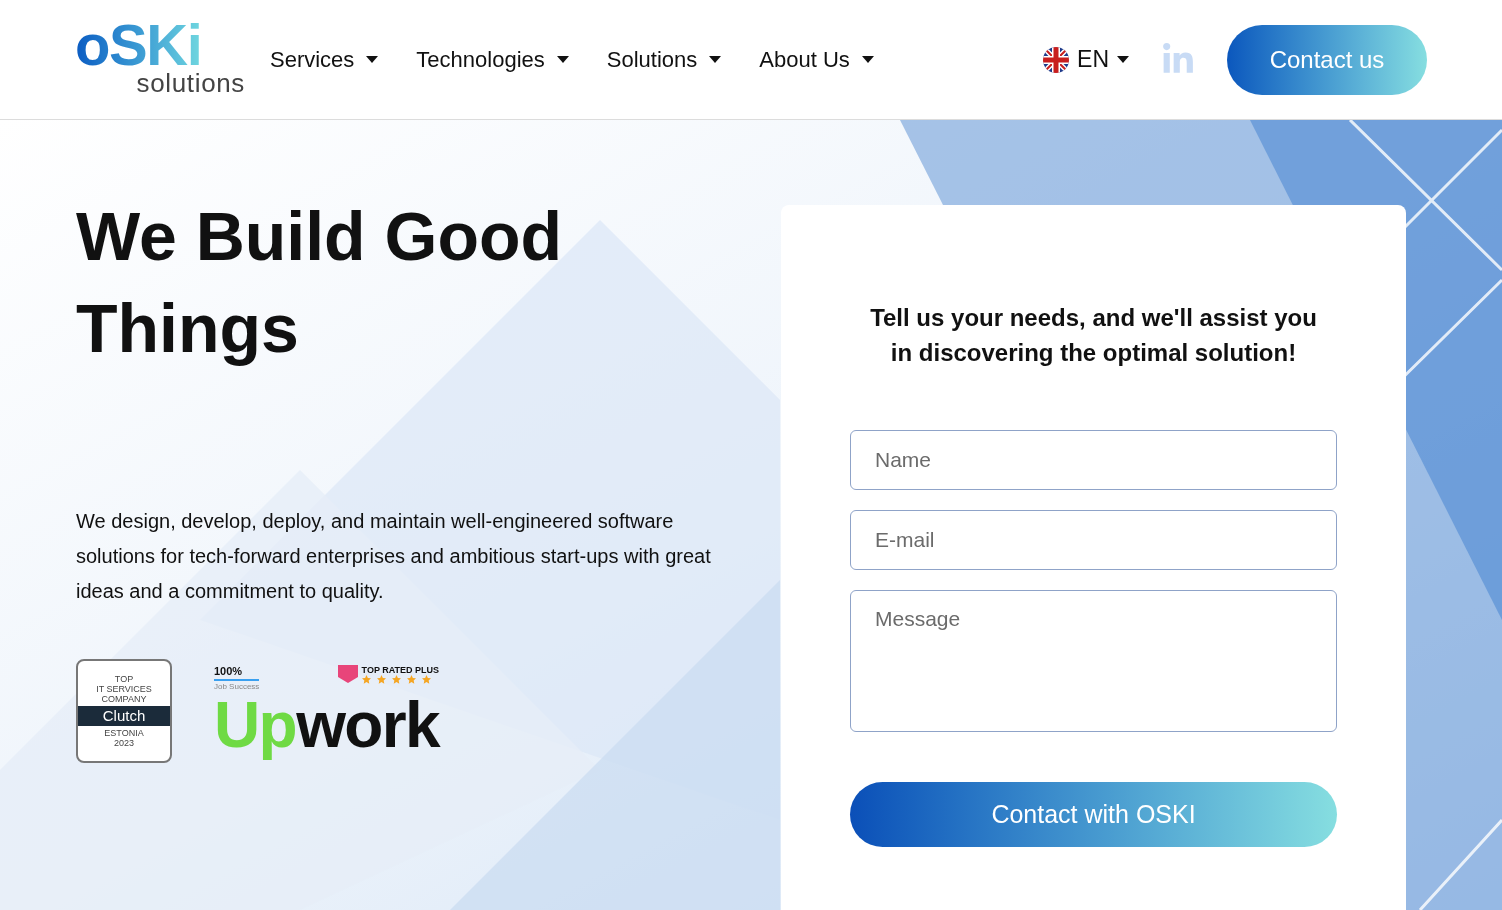 The image size is (1502, 910). What do you see at coordinates (664, 59) in the screenshot?
I see `nav-link: Solutions` at bounding box center [664, 59].